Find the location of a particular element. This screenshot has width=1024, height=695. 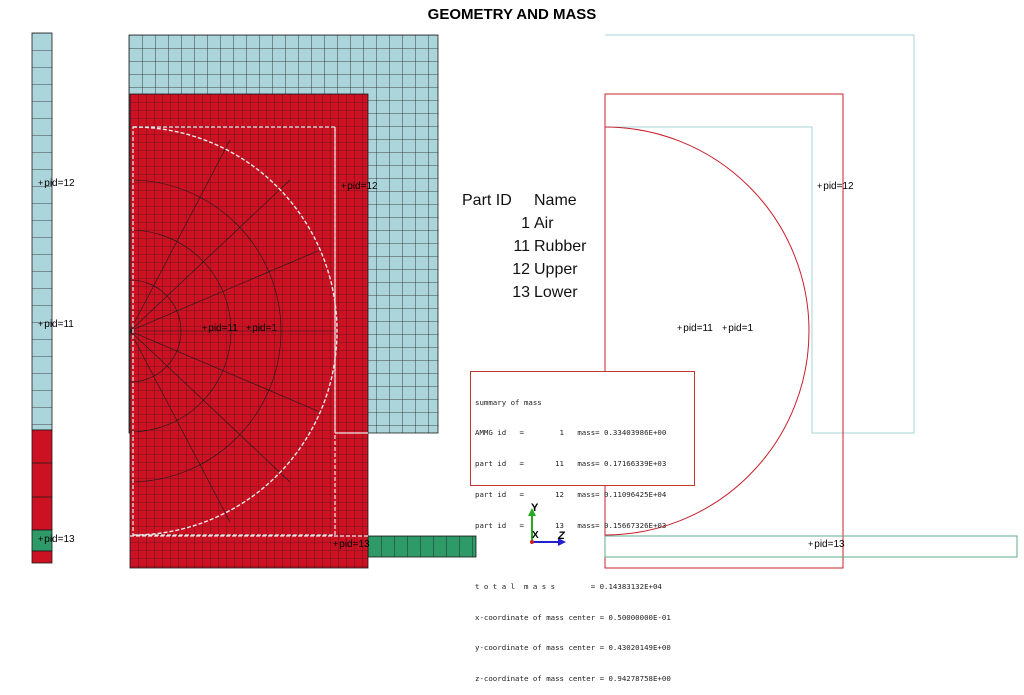

part-table-row: 1 Air is located at coordinates (524, 226).